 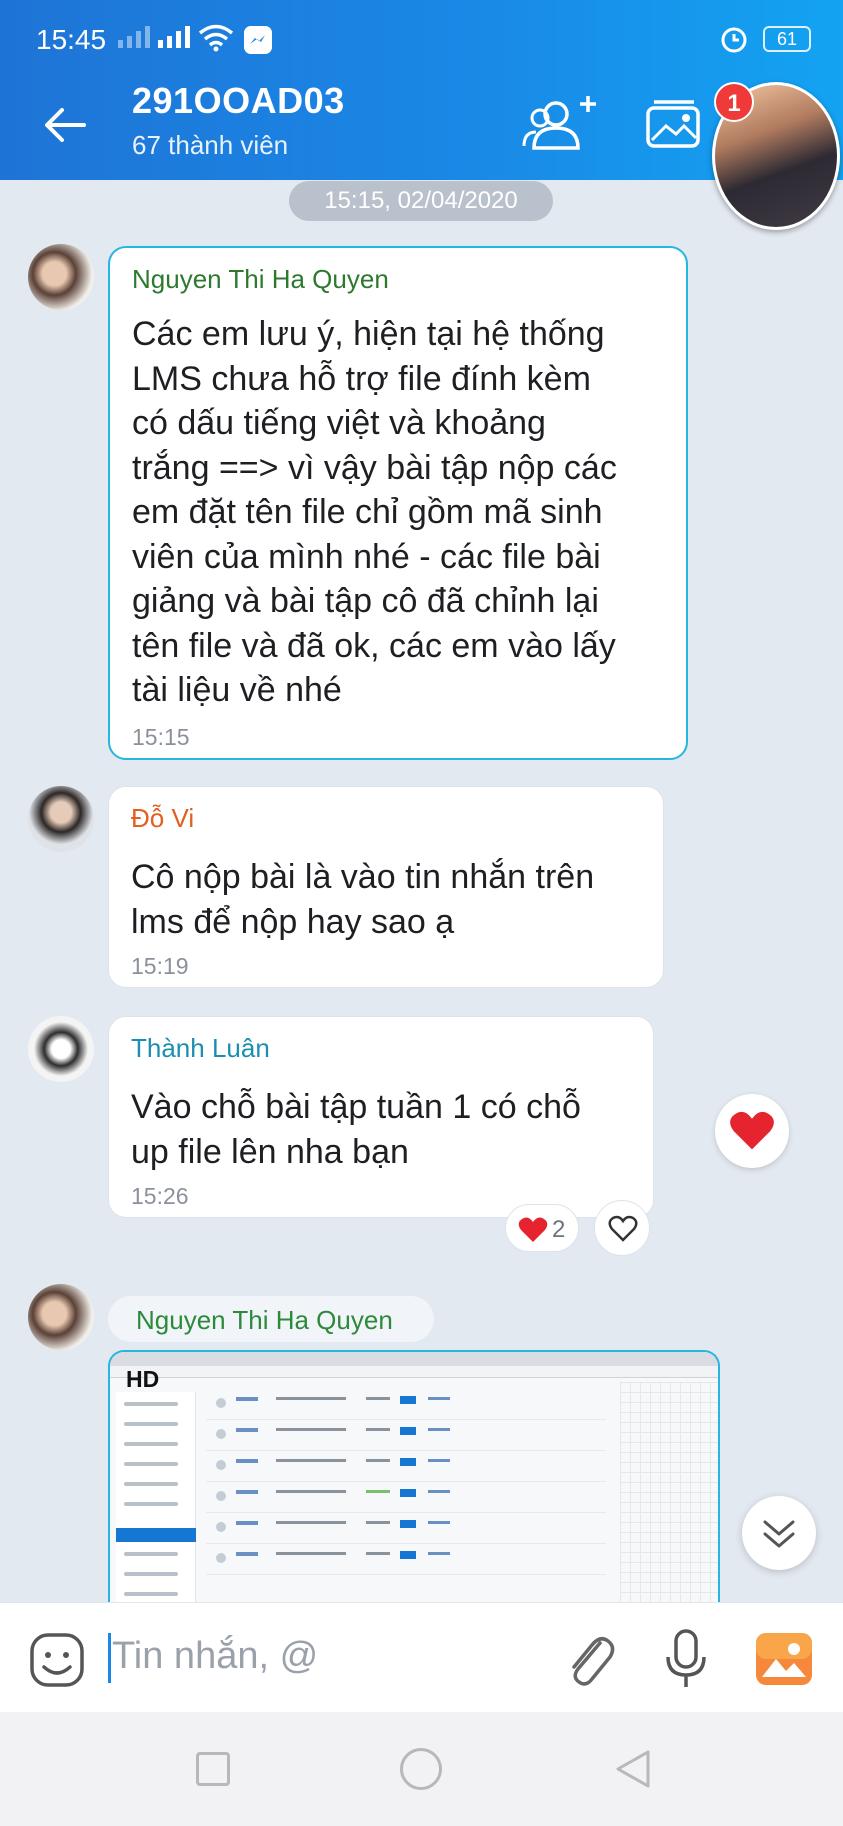 What do you see at coordinates (238, 101) in the screenshot?
I see `group-title: 291OOAD03` at bounding box center [238, 101].